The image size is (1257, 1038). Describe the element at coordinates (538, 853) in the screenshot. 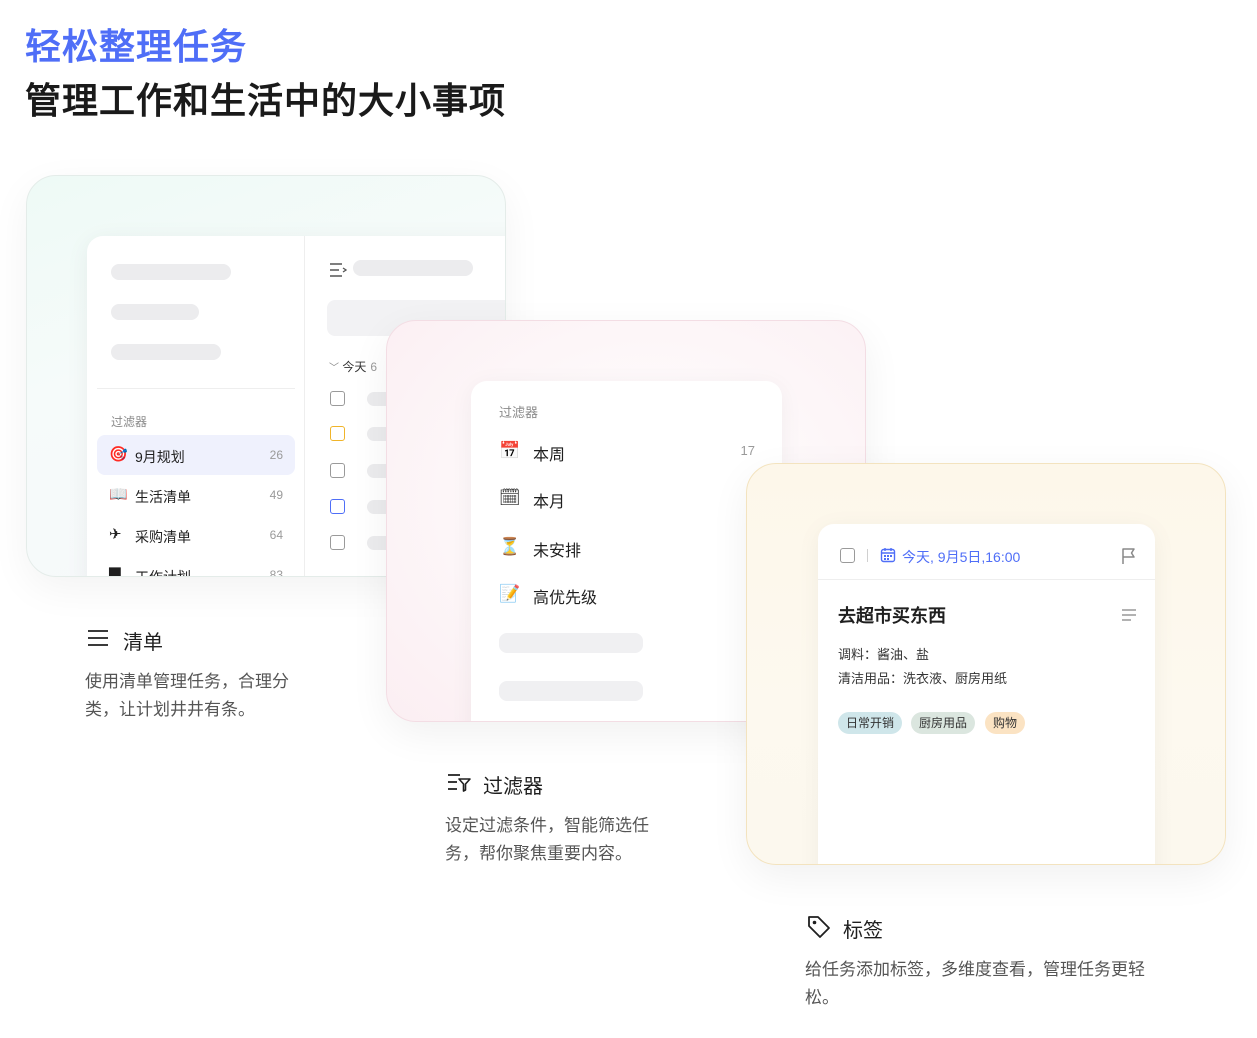

I see `feature-desc-line: 务，帮你聚焦重要内容。` at that location.